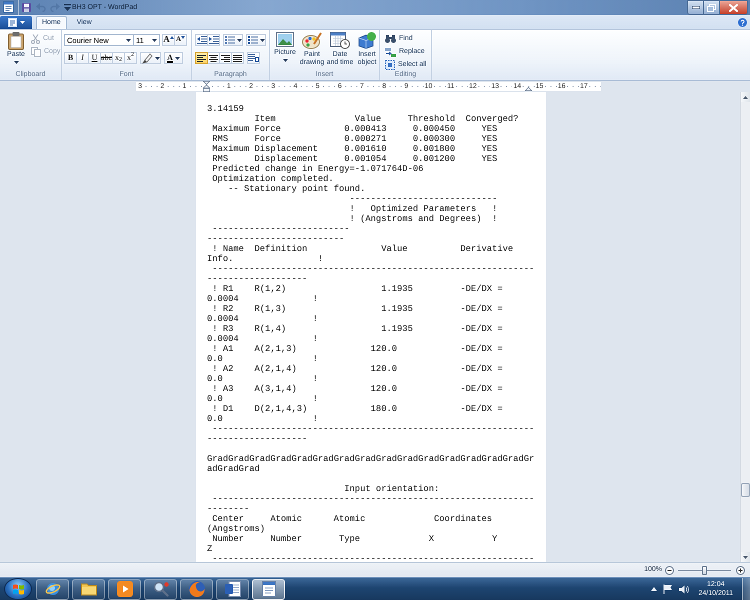 This screenshot has height=600, width=750. Describe the element at coordinates (213, 58) in the screenshot. I see `align-center-icon` at that location.